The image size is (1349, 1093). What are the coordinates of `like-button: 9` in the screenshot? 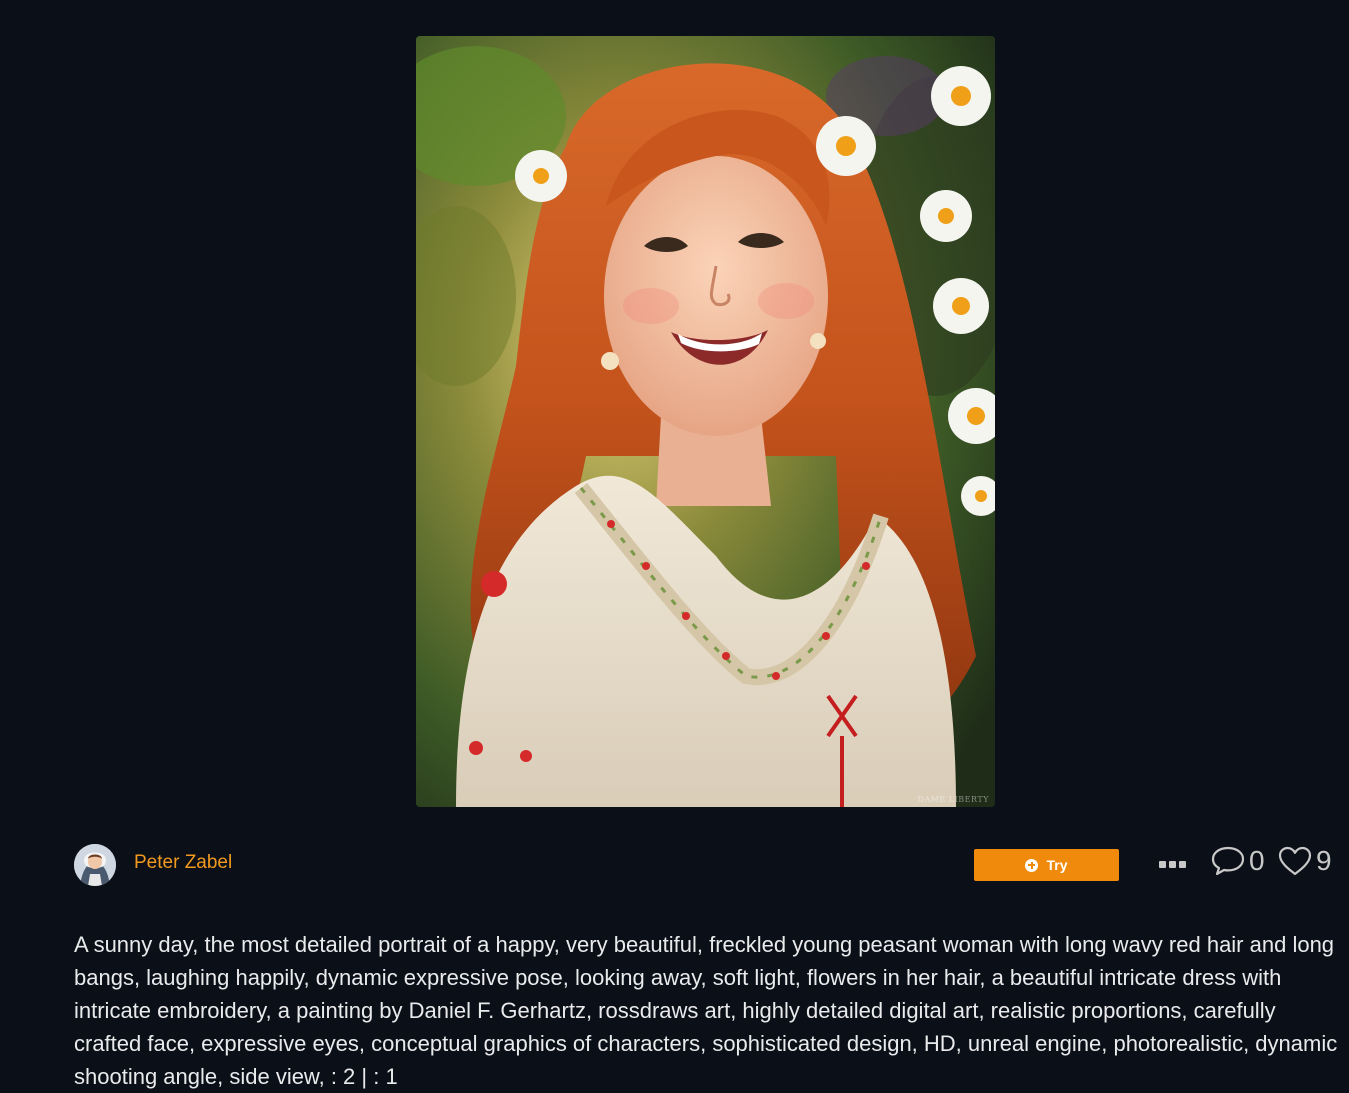 It's located at (1304, 861).